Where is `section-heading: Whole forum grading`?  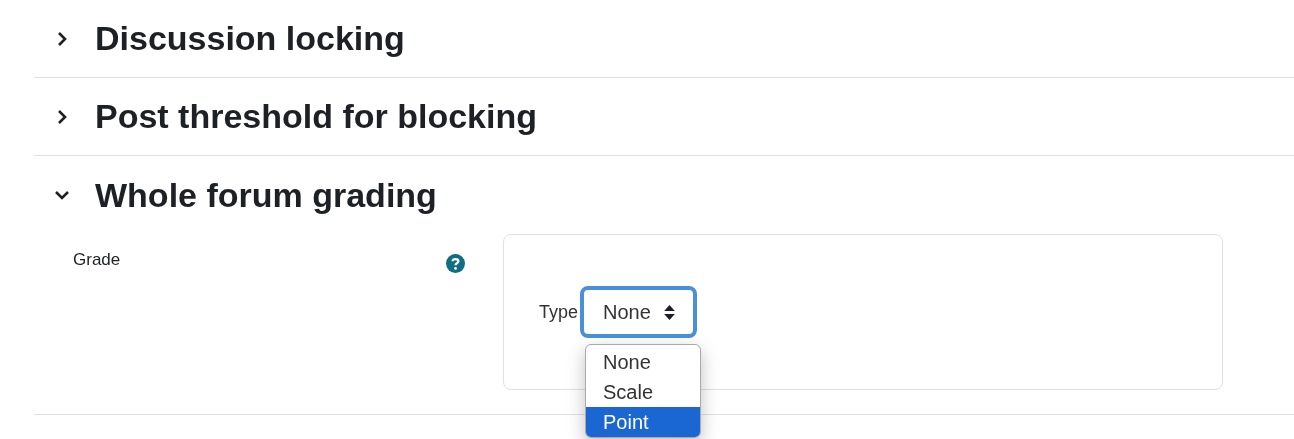
section-heading: Whole forum grading is located at coordinates (266, 195).